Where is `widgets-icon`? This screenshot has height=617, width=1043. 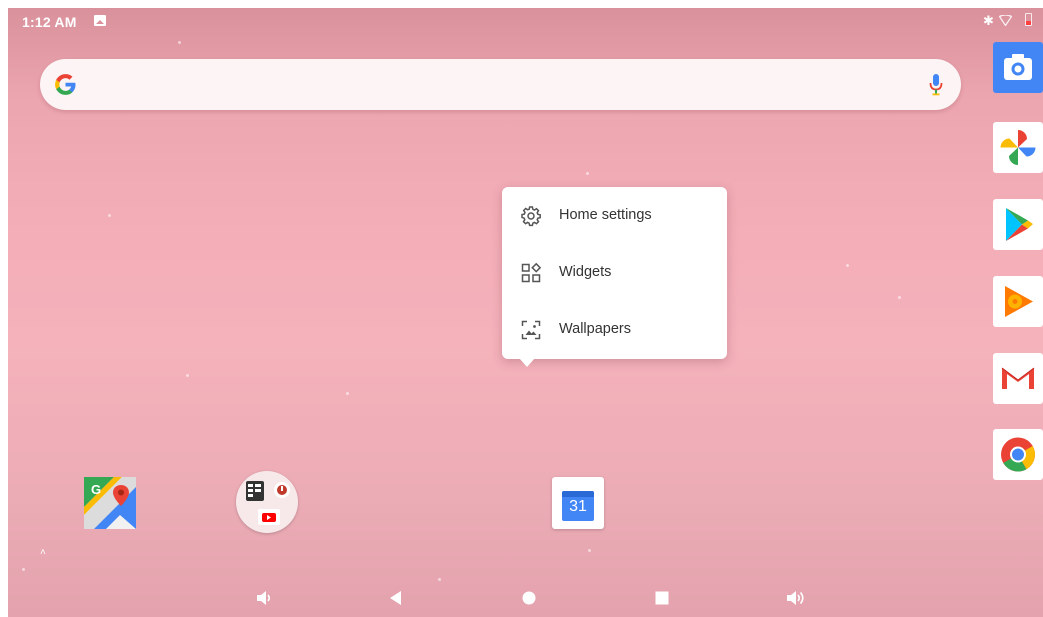 widgets-icon is located at coordinates (531, 272).